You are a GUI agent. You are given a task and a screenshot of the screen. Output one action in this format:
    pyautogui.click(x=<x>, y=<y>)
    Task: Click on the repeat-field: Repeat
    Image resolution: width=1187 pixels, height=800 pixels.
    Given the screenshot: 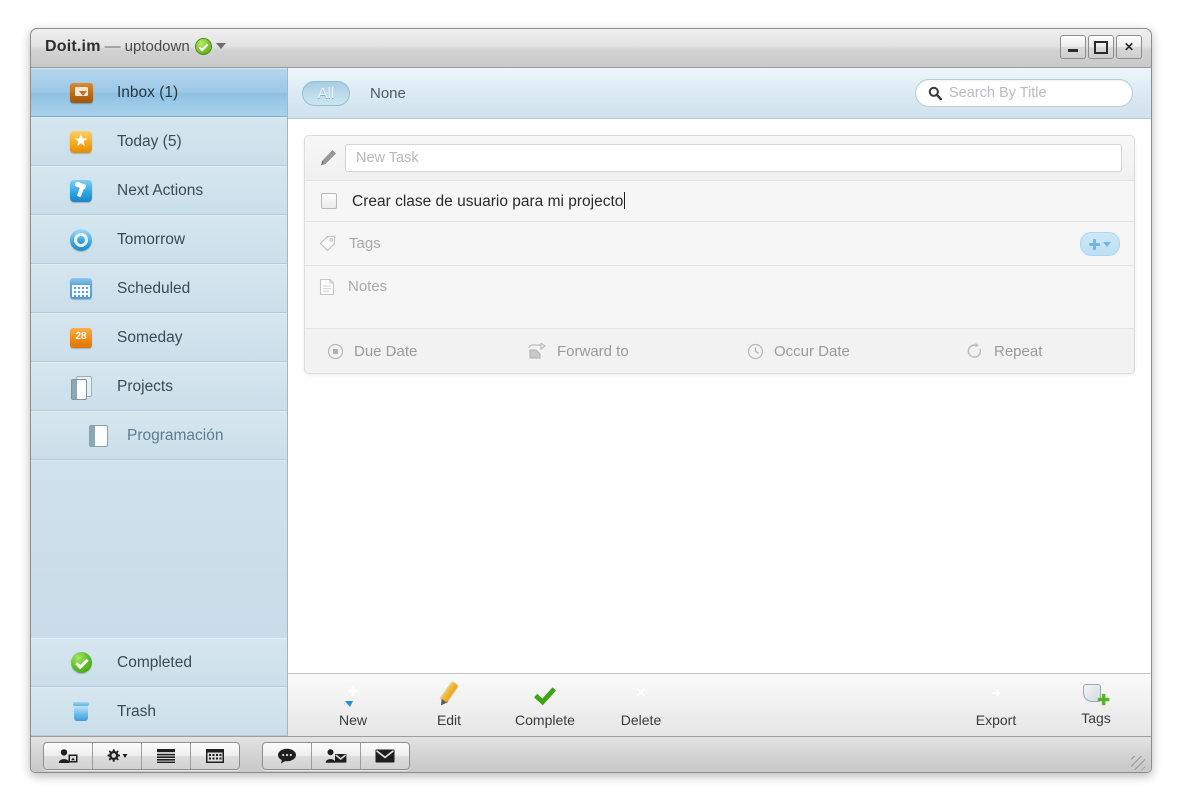 What is the action you would take?
    pyautogui.click(x=1004, y=351)
    